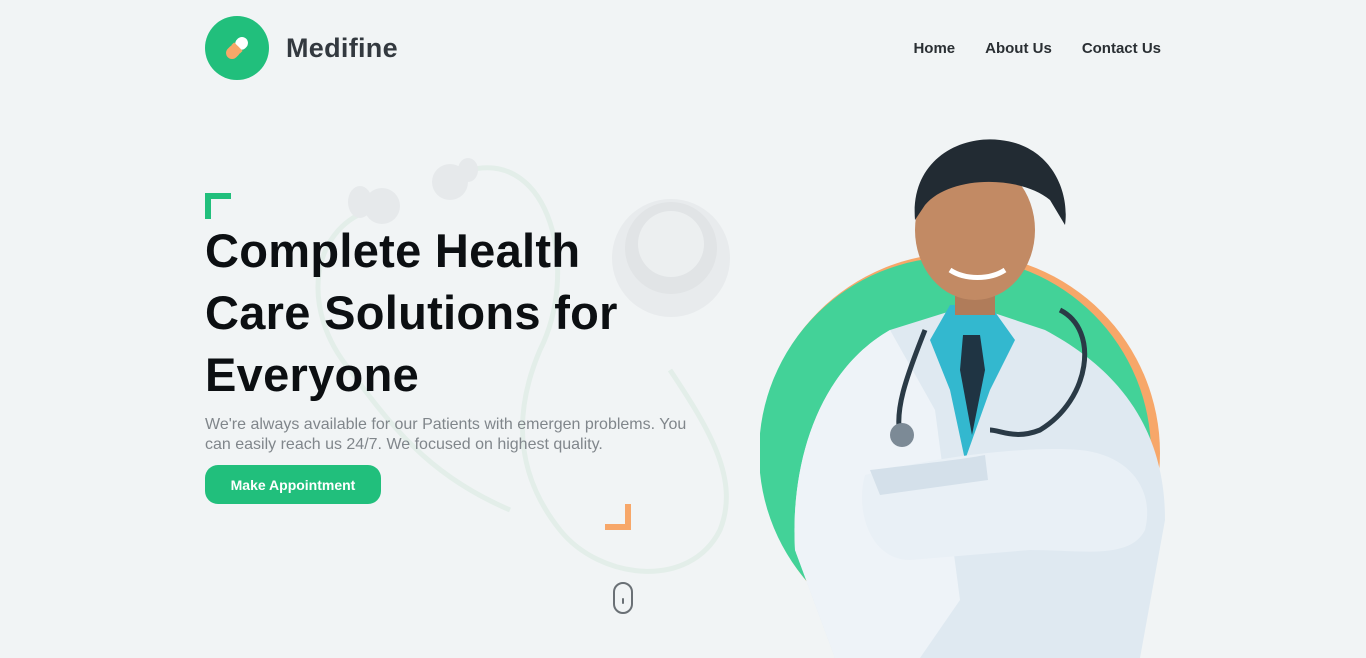  What do you see at coordinates (934, 48) in the screenshot?
I see `nav-home: Home` at bounding box center [934, 48].